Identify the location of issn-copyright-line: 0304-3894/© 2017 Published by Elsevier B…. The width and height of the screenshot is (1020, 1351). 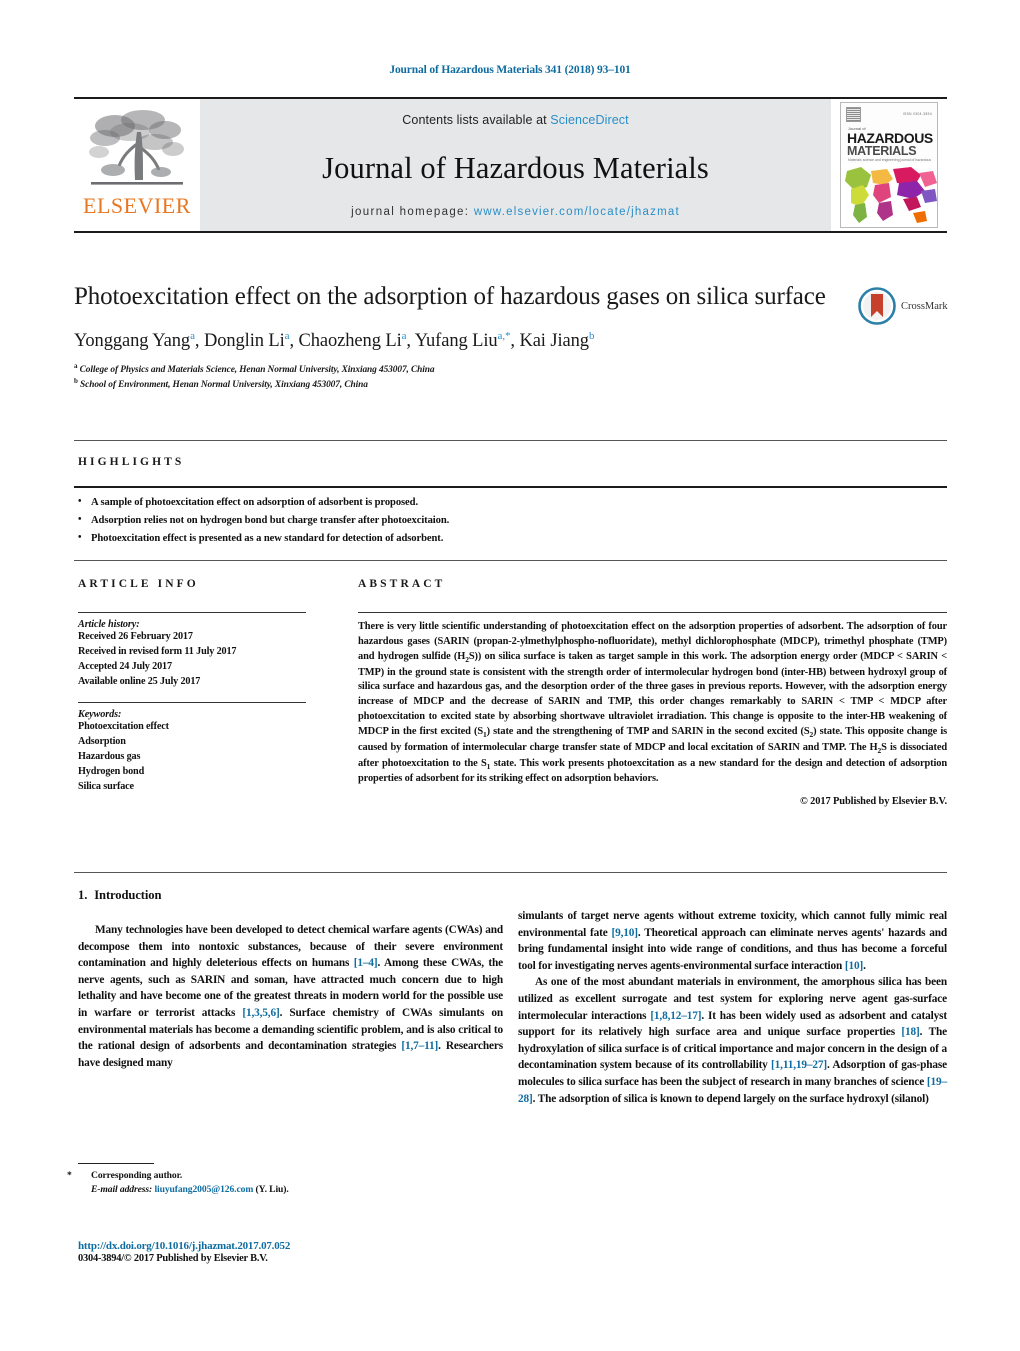
(173, 1258).